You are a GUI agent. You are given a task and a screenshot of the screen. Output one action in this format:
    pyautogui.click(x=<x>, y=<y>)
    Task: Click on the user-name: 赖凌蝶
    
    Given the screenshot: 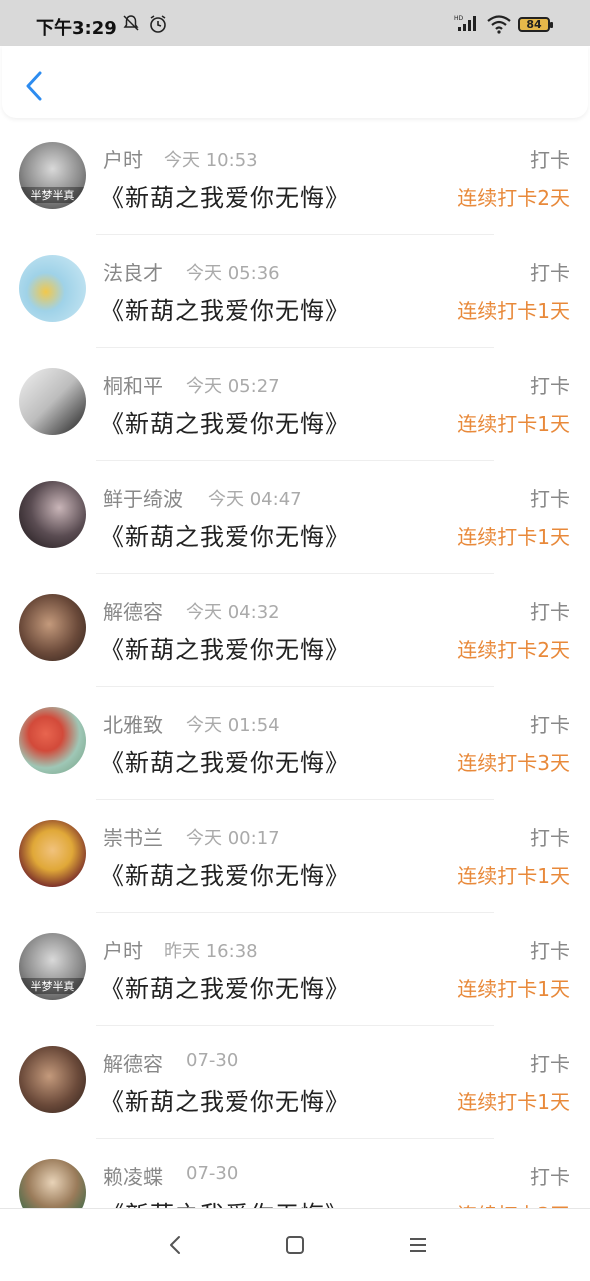 What is the action you would take?
    pyautogui.click(x=133, y=1175)
    